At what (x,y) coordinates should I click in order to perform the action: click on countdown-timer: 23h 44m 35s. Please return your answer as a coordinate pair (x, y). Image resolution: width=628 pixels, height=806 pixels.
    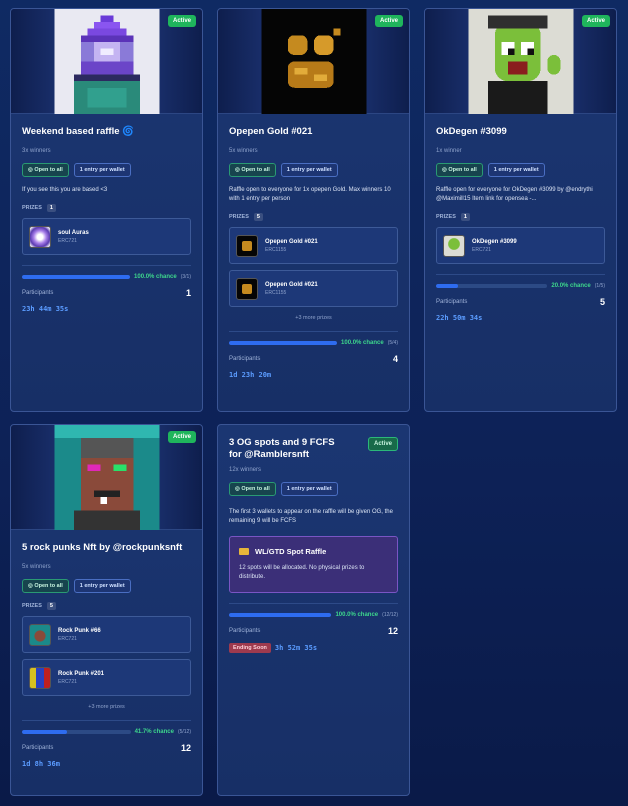
    Looking at the image, I should click on (45, 309).